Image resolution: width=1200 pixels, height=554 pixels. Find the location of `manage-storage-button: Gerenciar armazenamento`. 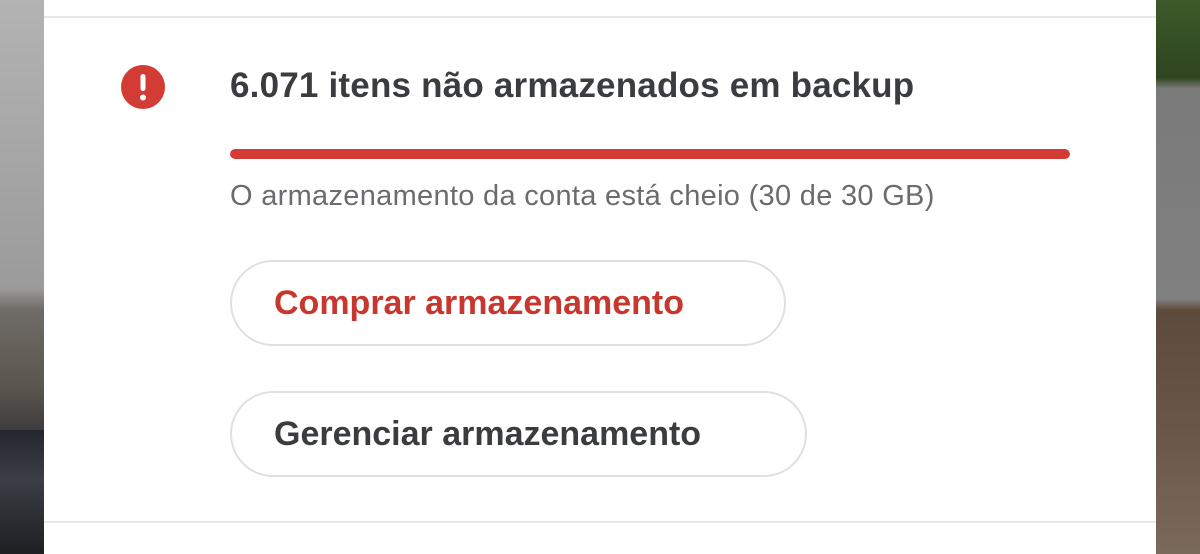

manage-storage-button: Gerenciar armazenamento is located at coordinates (518, 434).